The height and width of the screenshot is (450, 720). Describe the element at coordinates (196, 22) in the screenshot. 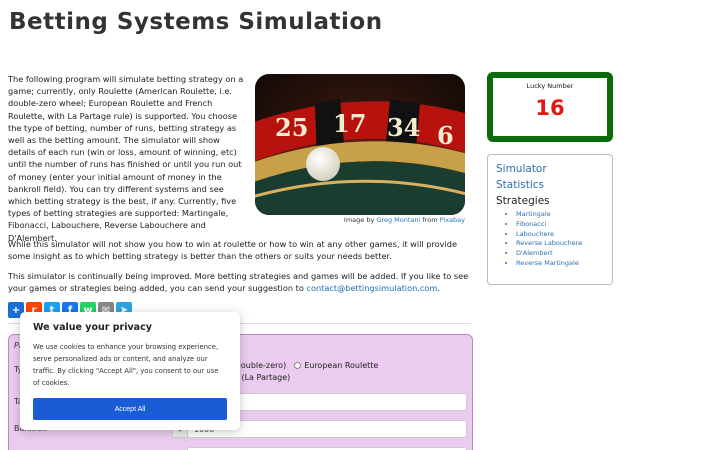

I see `page-title: Betting Systems Simulation` at that location.